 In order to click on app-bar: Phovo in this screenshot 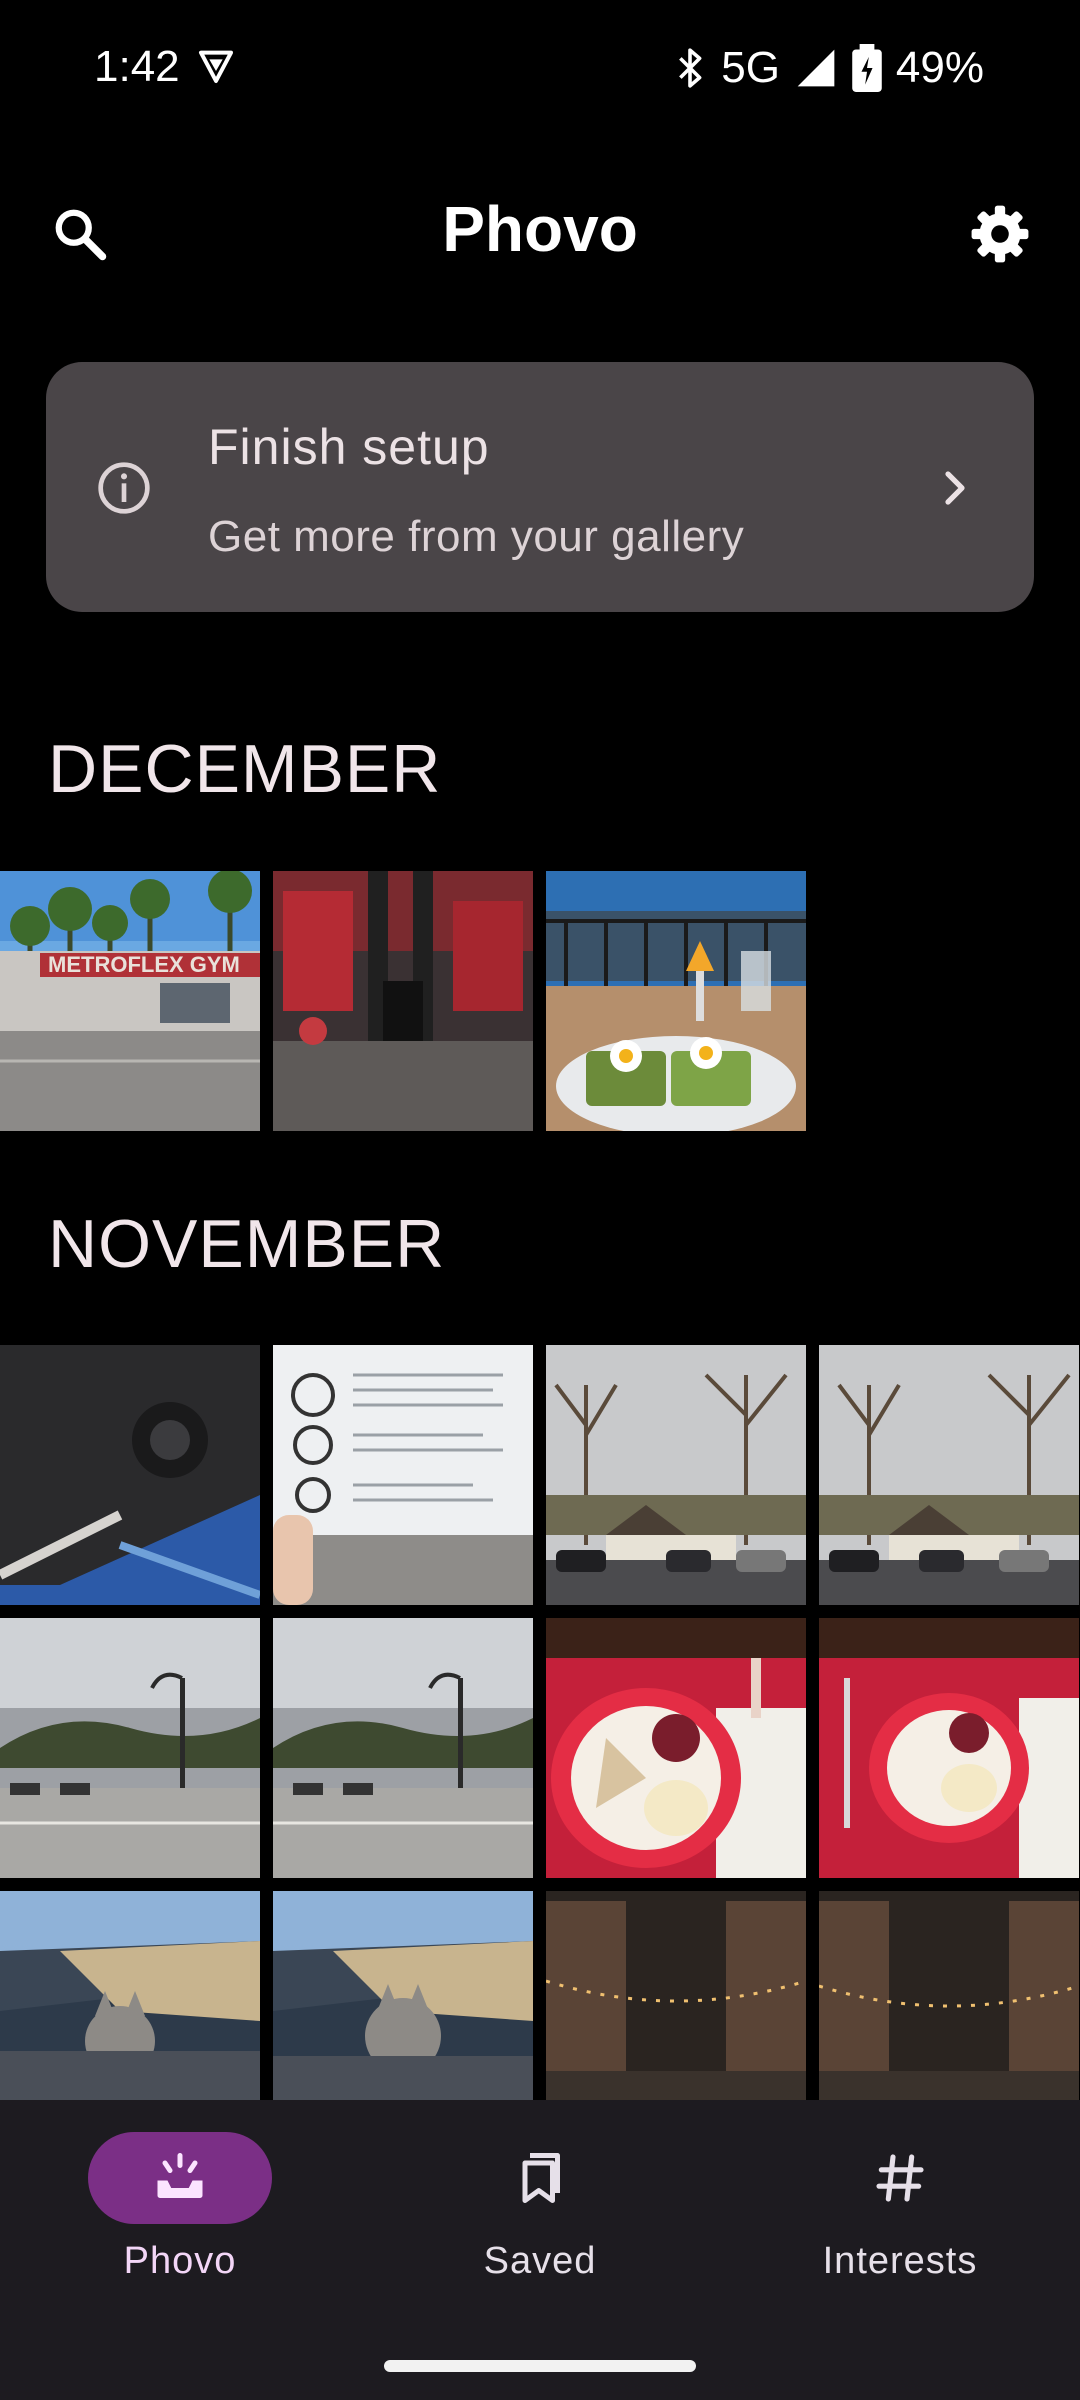, I will do `click(540, 225)`.